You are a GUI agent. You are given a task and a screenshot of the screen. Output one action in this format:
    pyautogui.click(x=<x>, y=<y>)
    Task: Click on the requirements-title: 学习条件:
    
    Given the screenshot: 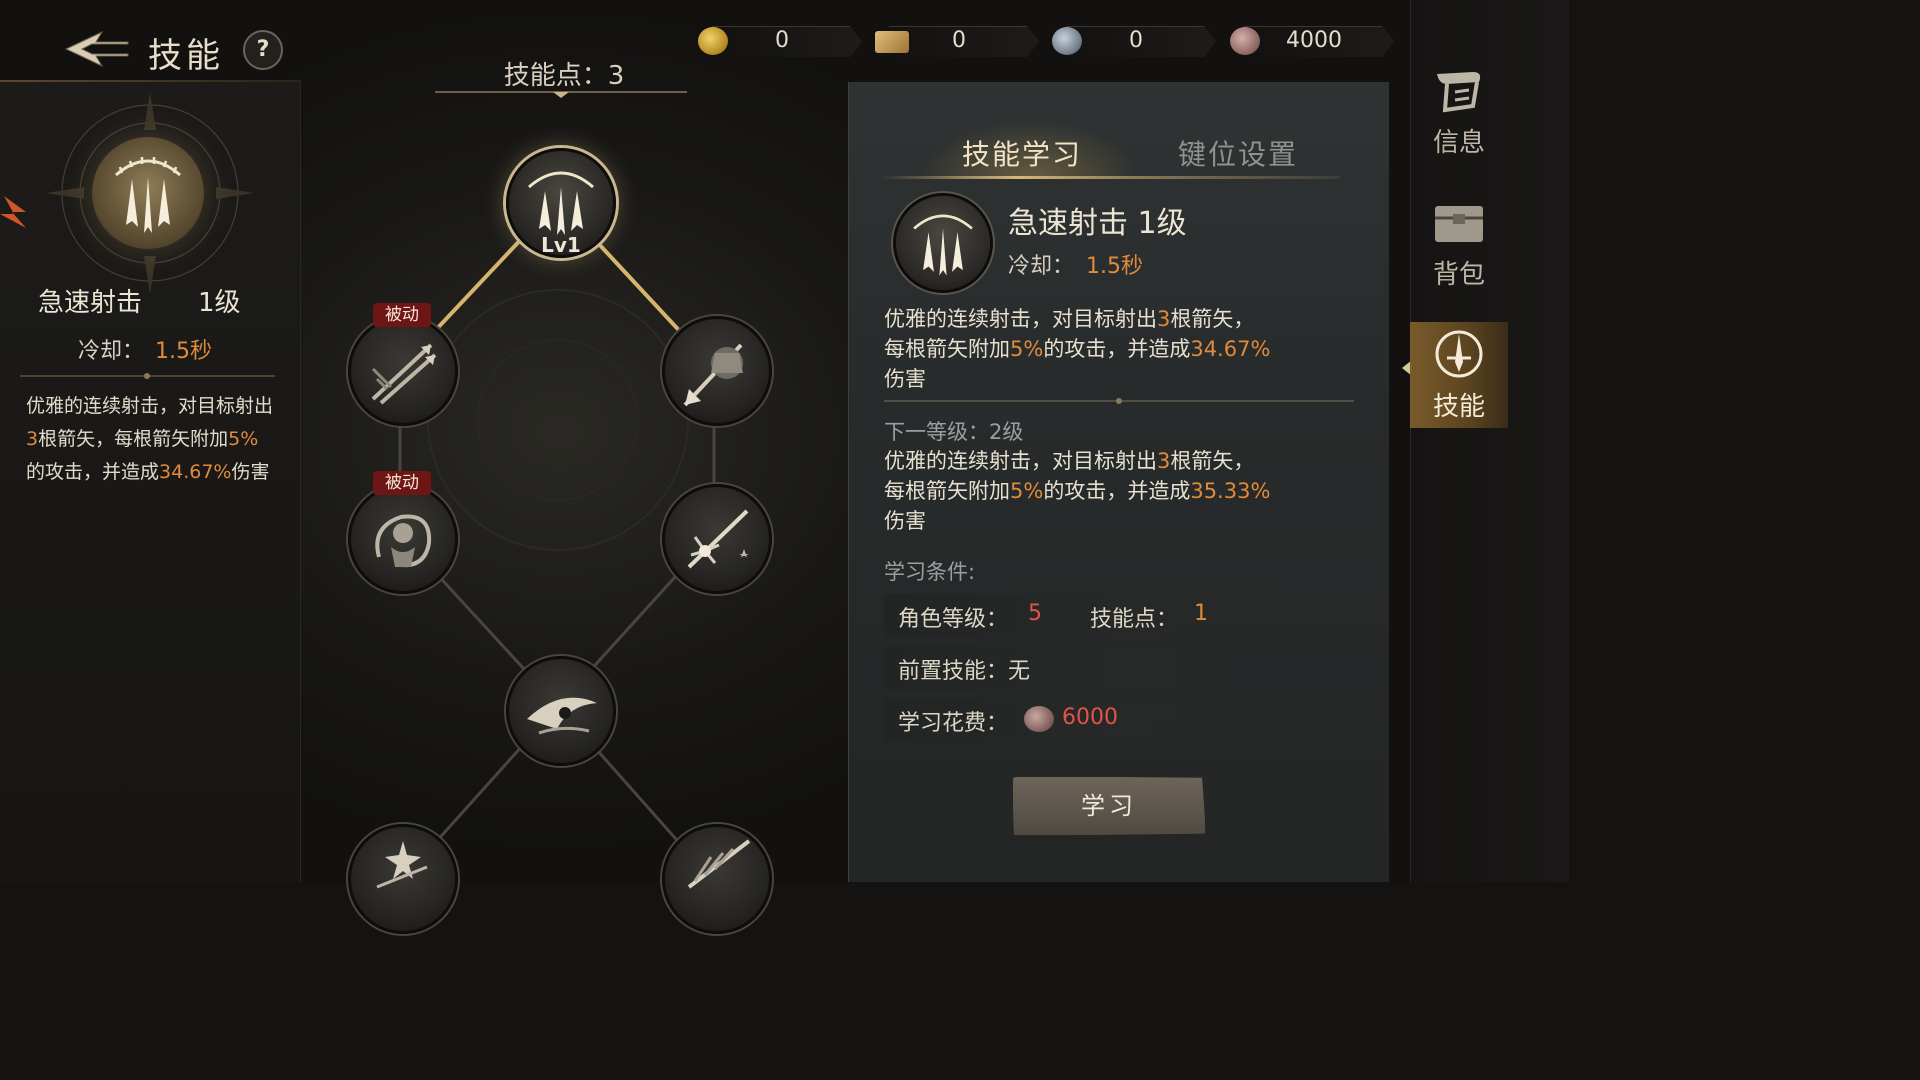 What is the action you would take?
    pyautogui.click(x=930, y=572)
    